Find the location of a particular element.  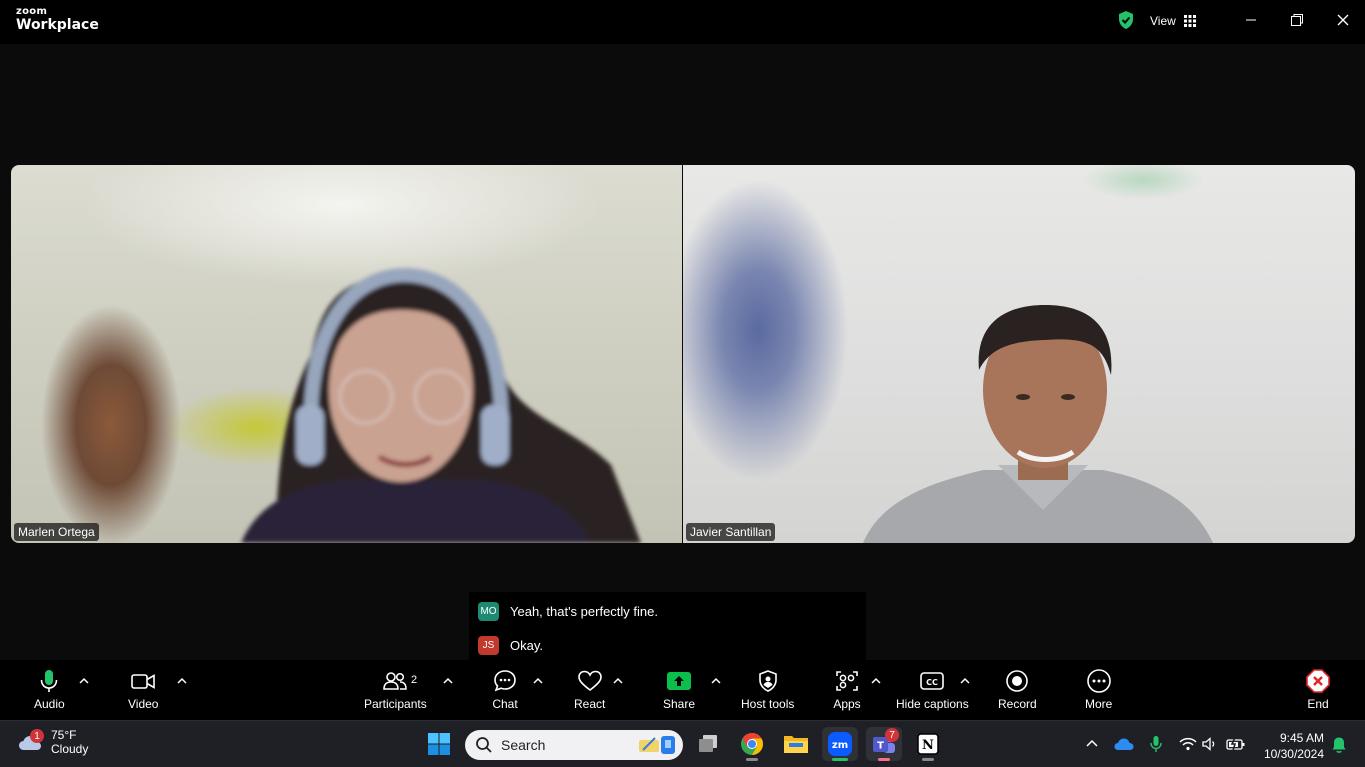

taskbar-search is located at coordinates (574, 745).